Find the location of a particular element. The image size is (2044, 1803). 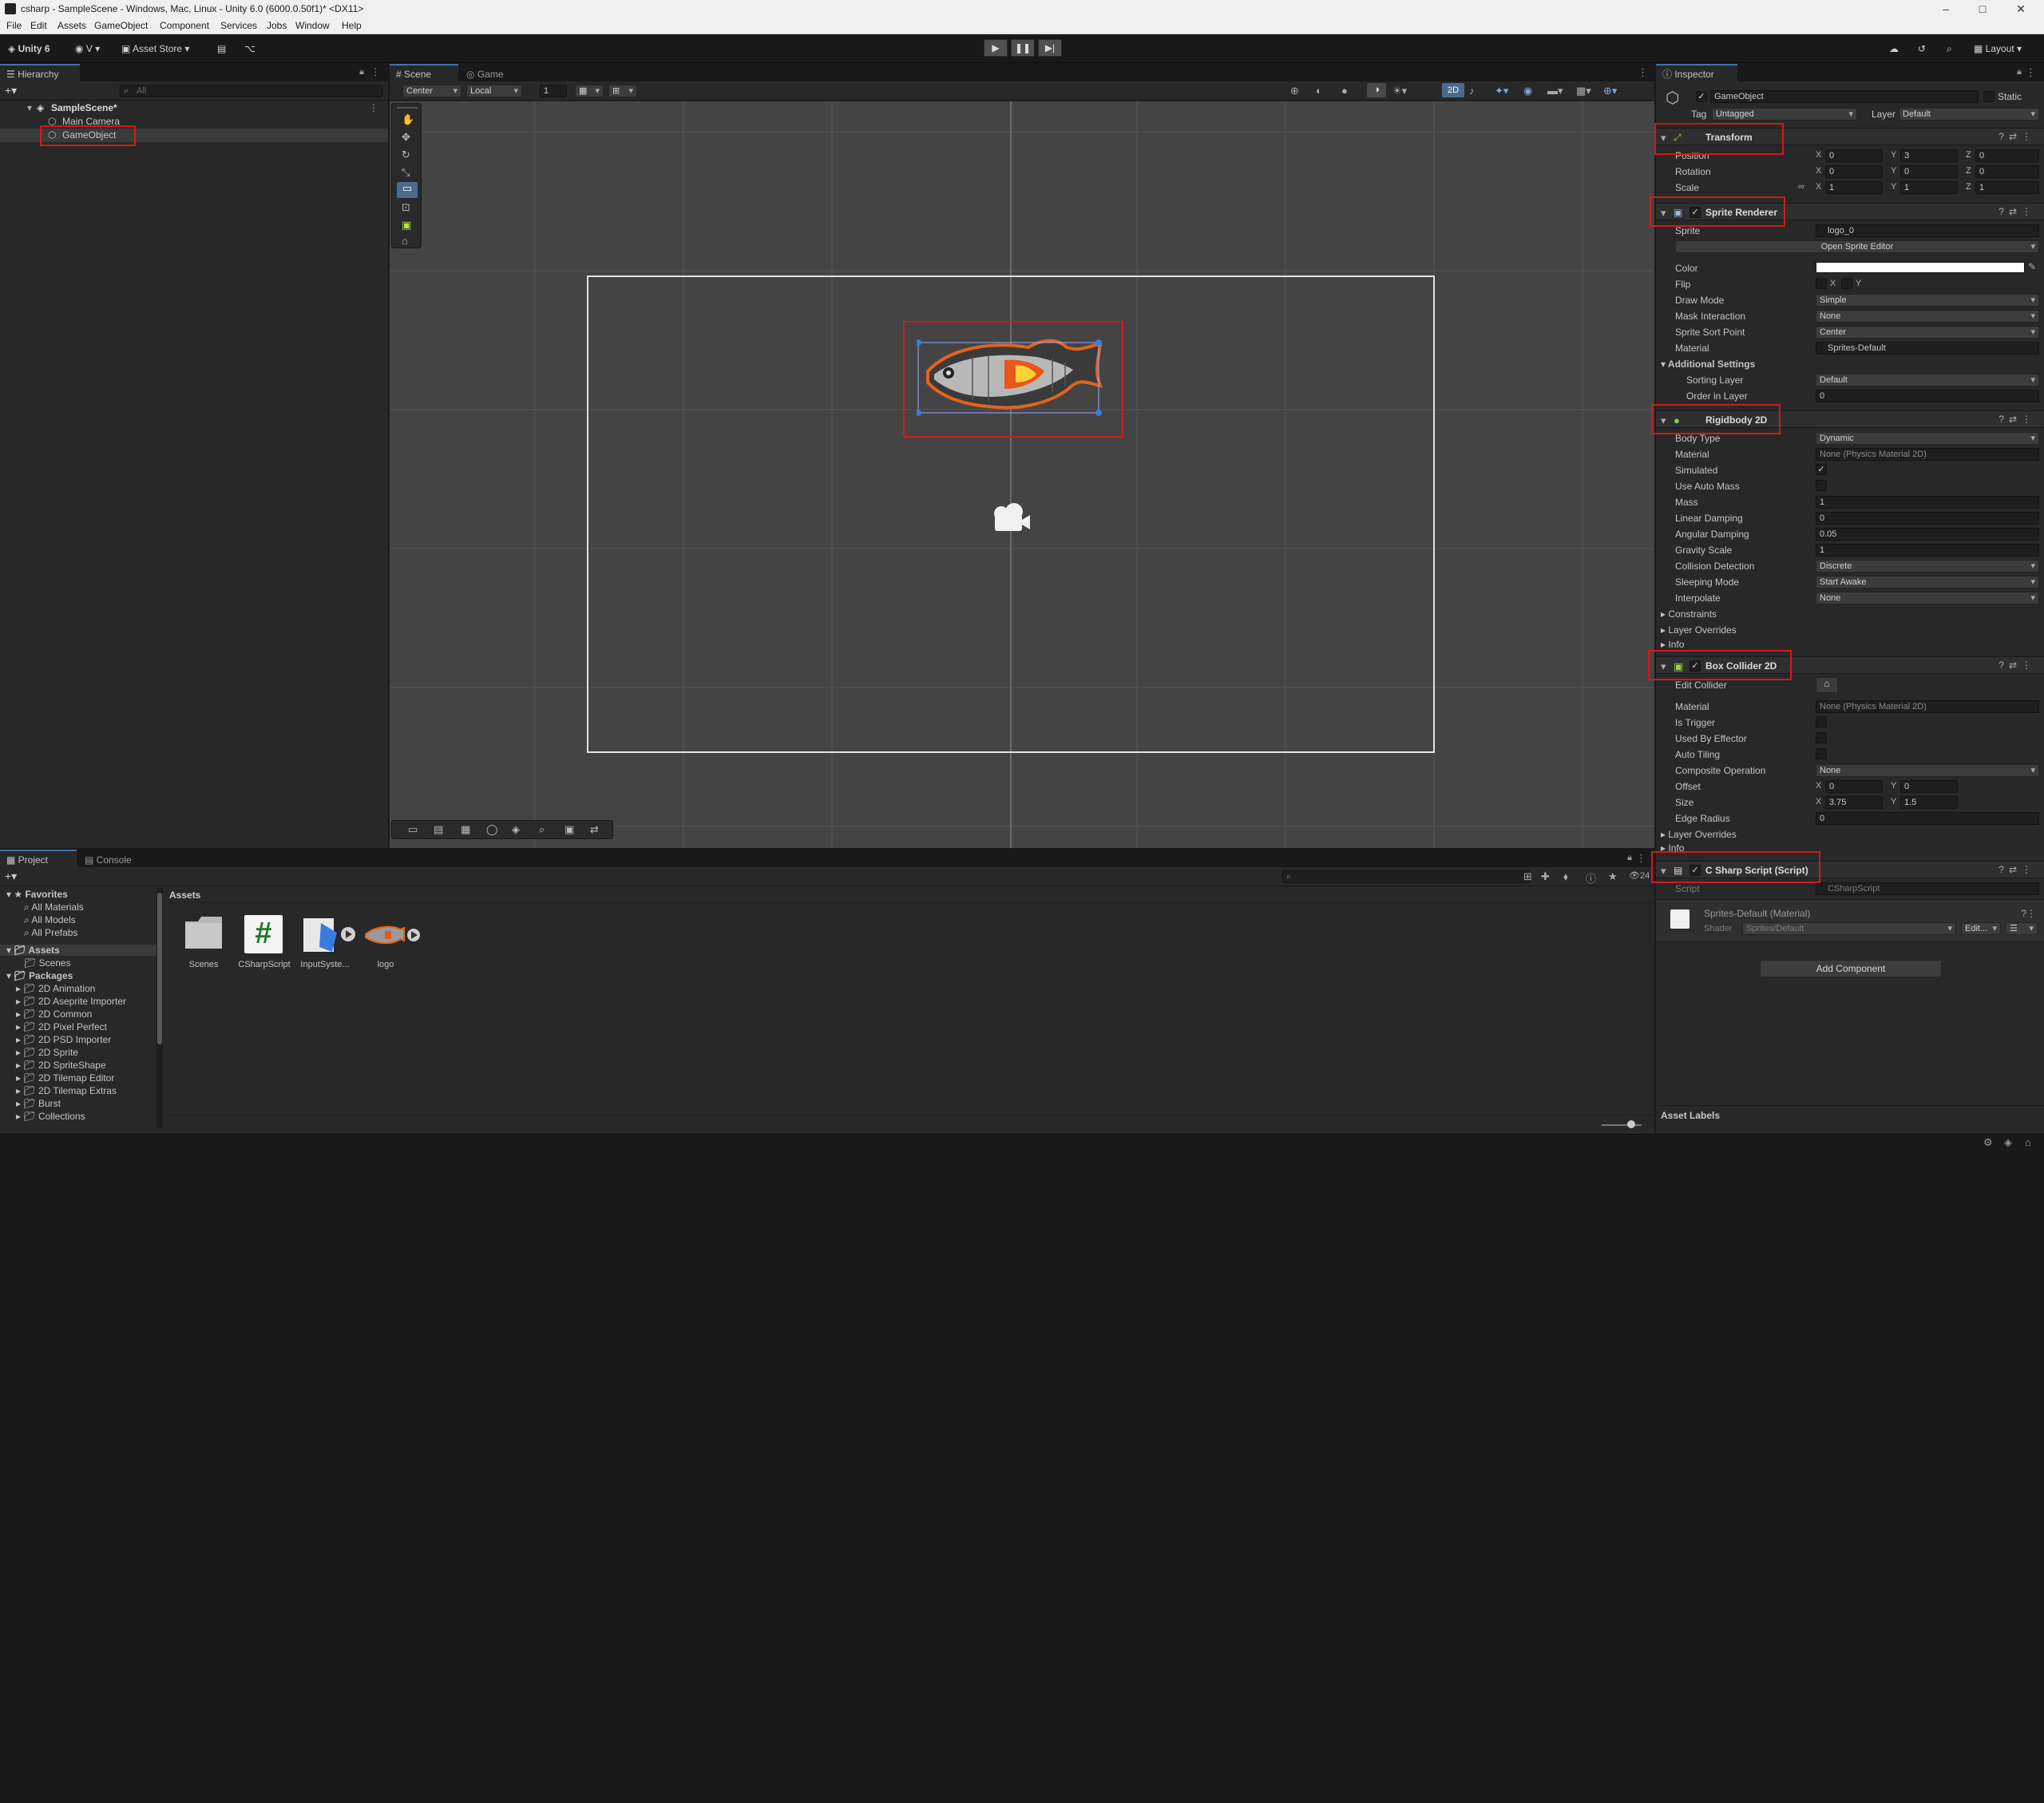

shading-wire-icon: ◐ is located at coordinates (1319, 91).